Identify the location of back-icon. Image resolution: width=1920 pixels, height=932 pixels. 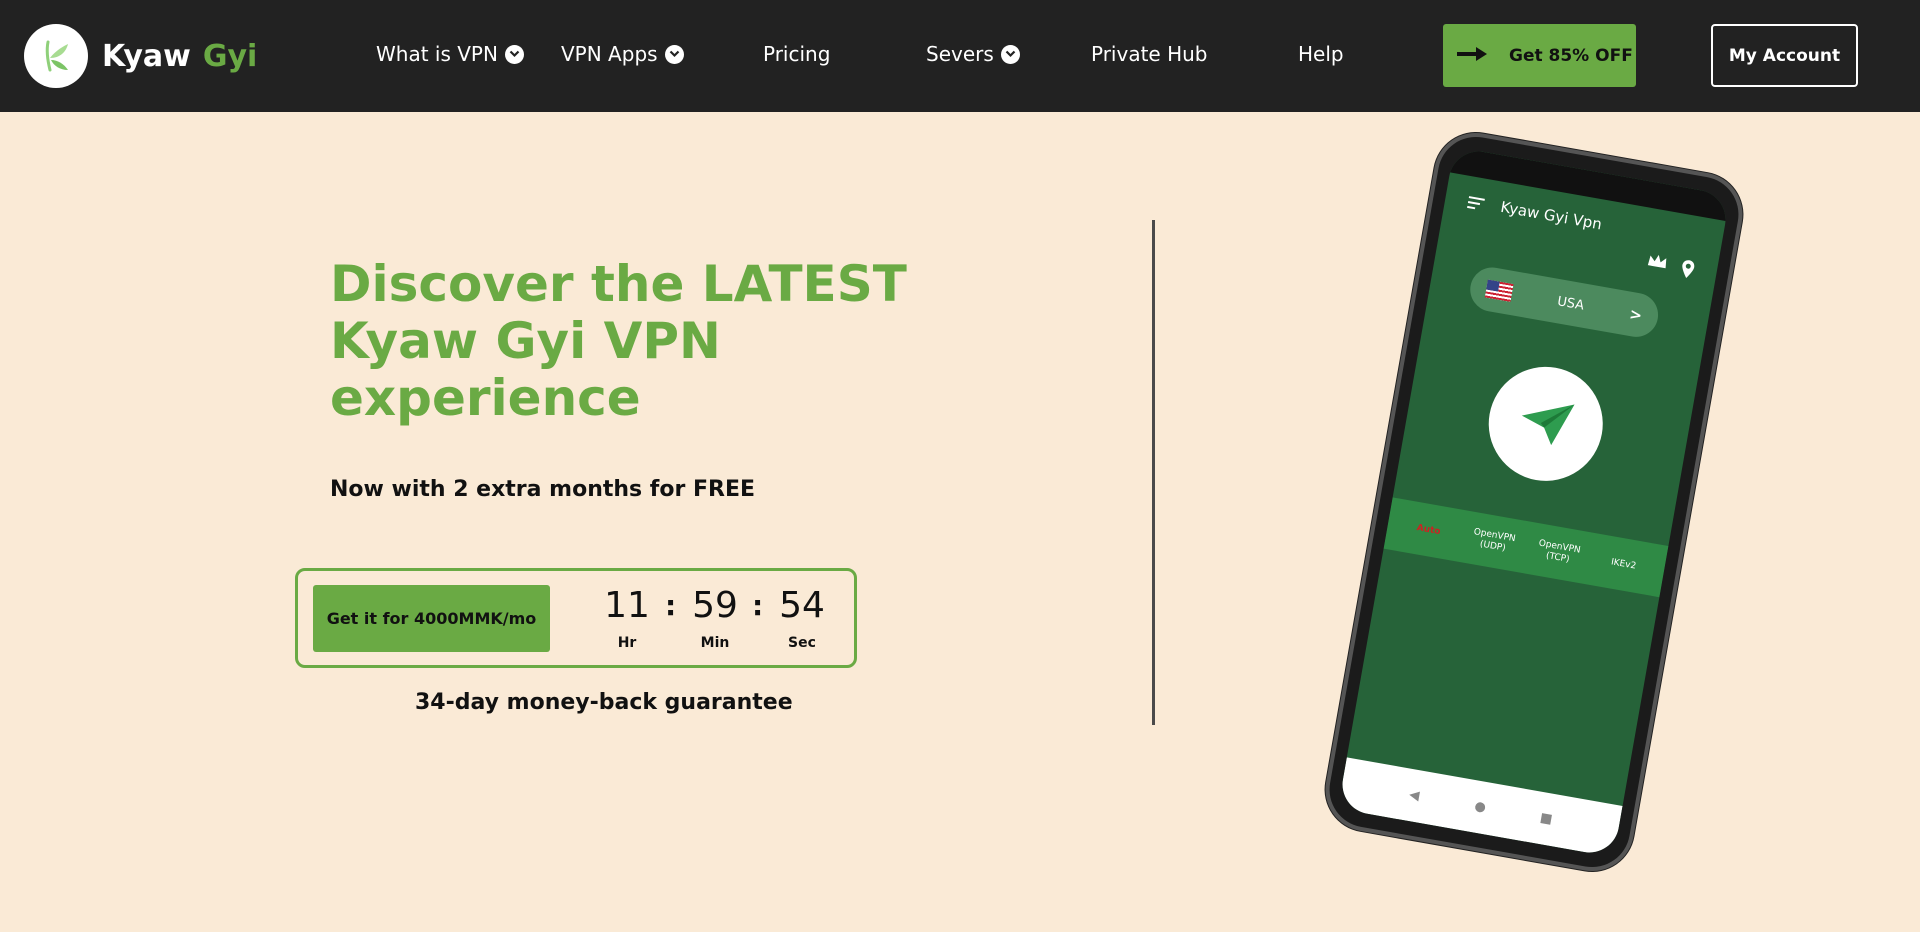
(1414, 795).